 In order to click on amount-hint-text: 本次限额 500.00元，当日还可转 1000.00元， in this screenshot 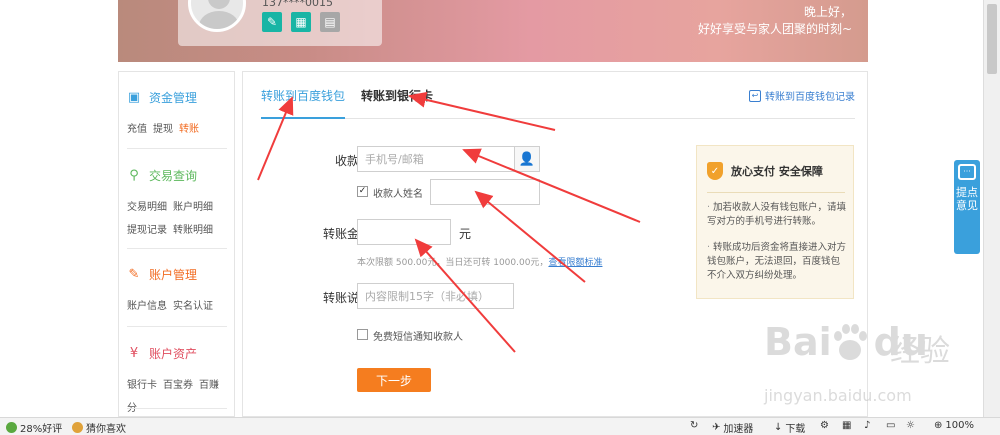, I will do `click(453, 263)`.